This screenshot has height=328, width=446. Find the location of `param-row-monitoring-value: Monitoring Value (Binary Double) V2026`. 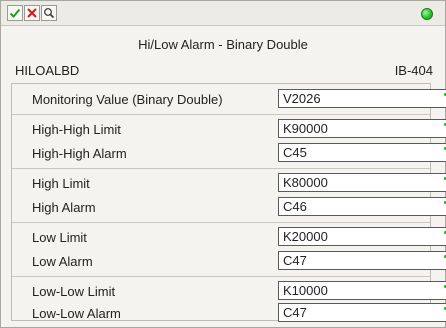

param-row-monitoring-value: Monitoring Value (Binary Double) V2026 is located at coordinates (229, 99).